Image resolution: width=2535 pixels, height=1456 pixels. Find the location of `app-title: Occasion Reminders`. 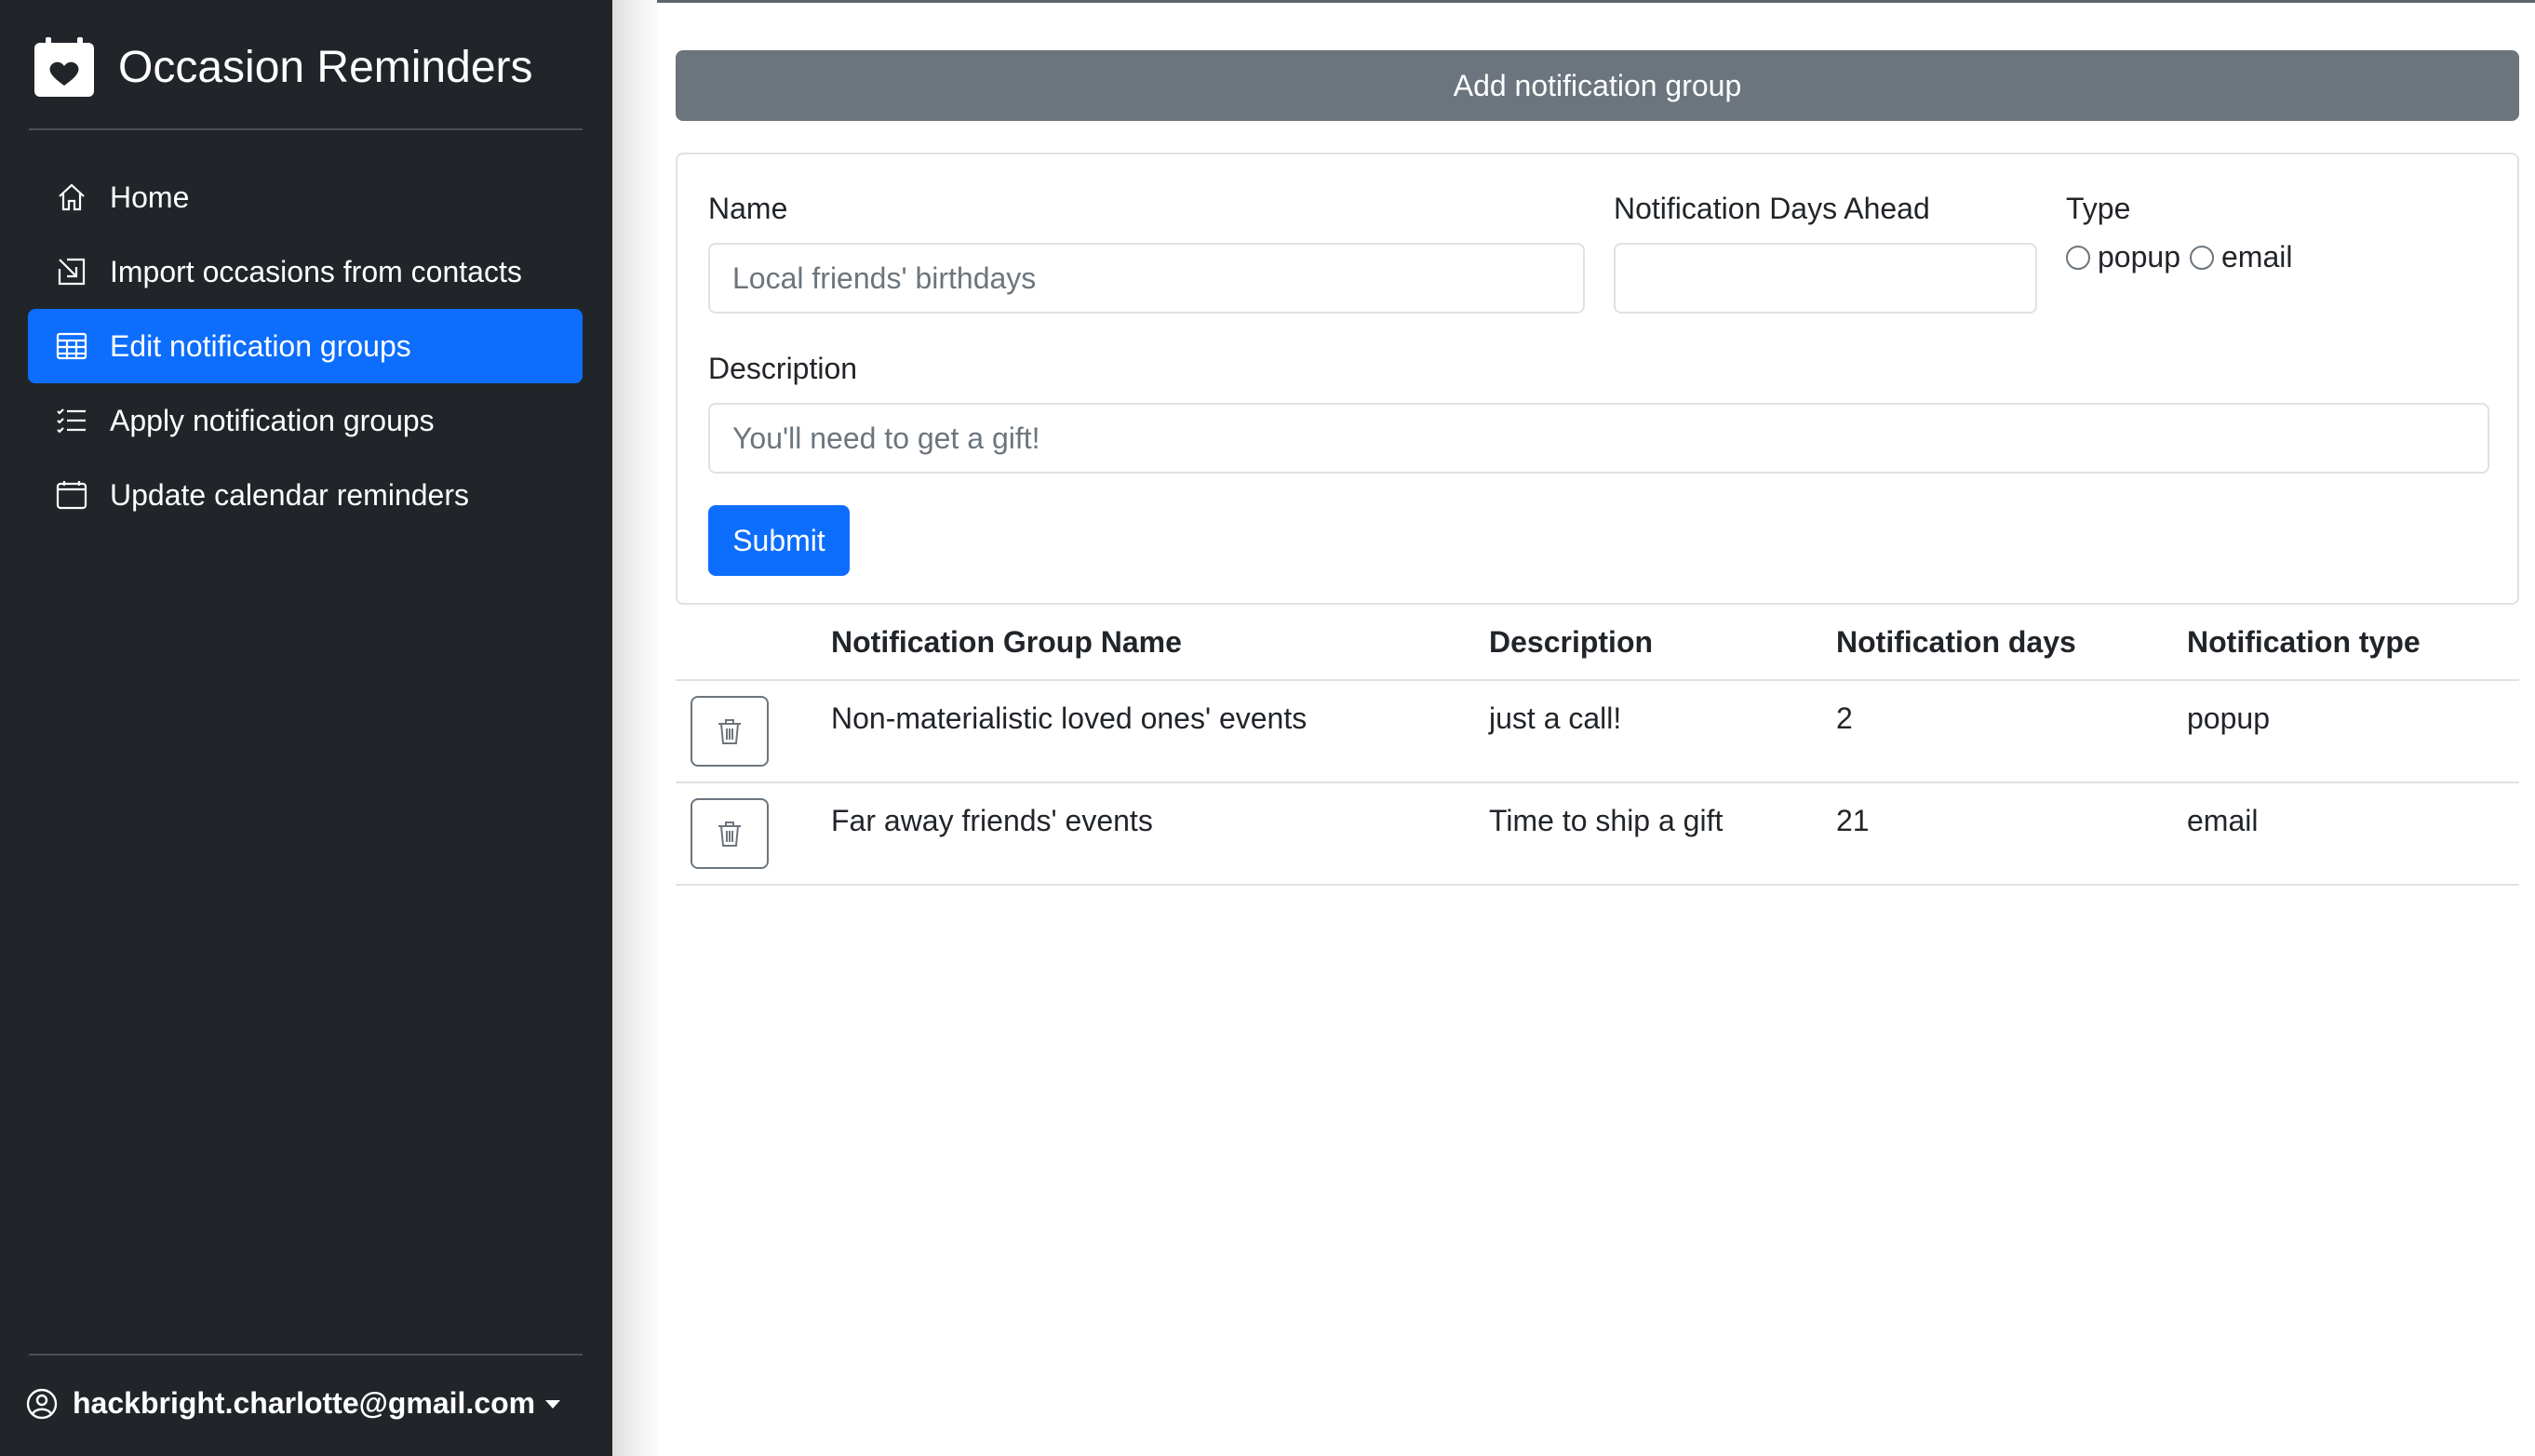

app-title: Occasion Reminders is located at coordinates (325, 67).